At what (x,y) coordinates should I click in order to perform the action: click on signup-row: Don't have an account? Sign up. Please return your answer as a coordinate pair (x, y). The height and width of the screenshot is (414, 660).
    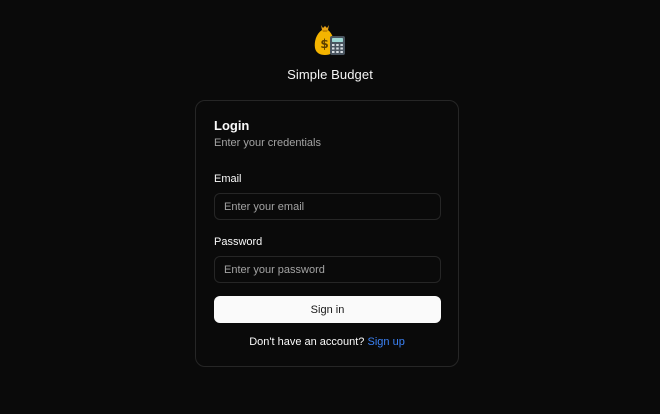
    Looking at the image, I should click on (327, 342).